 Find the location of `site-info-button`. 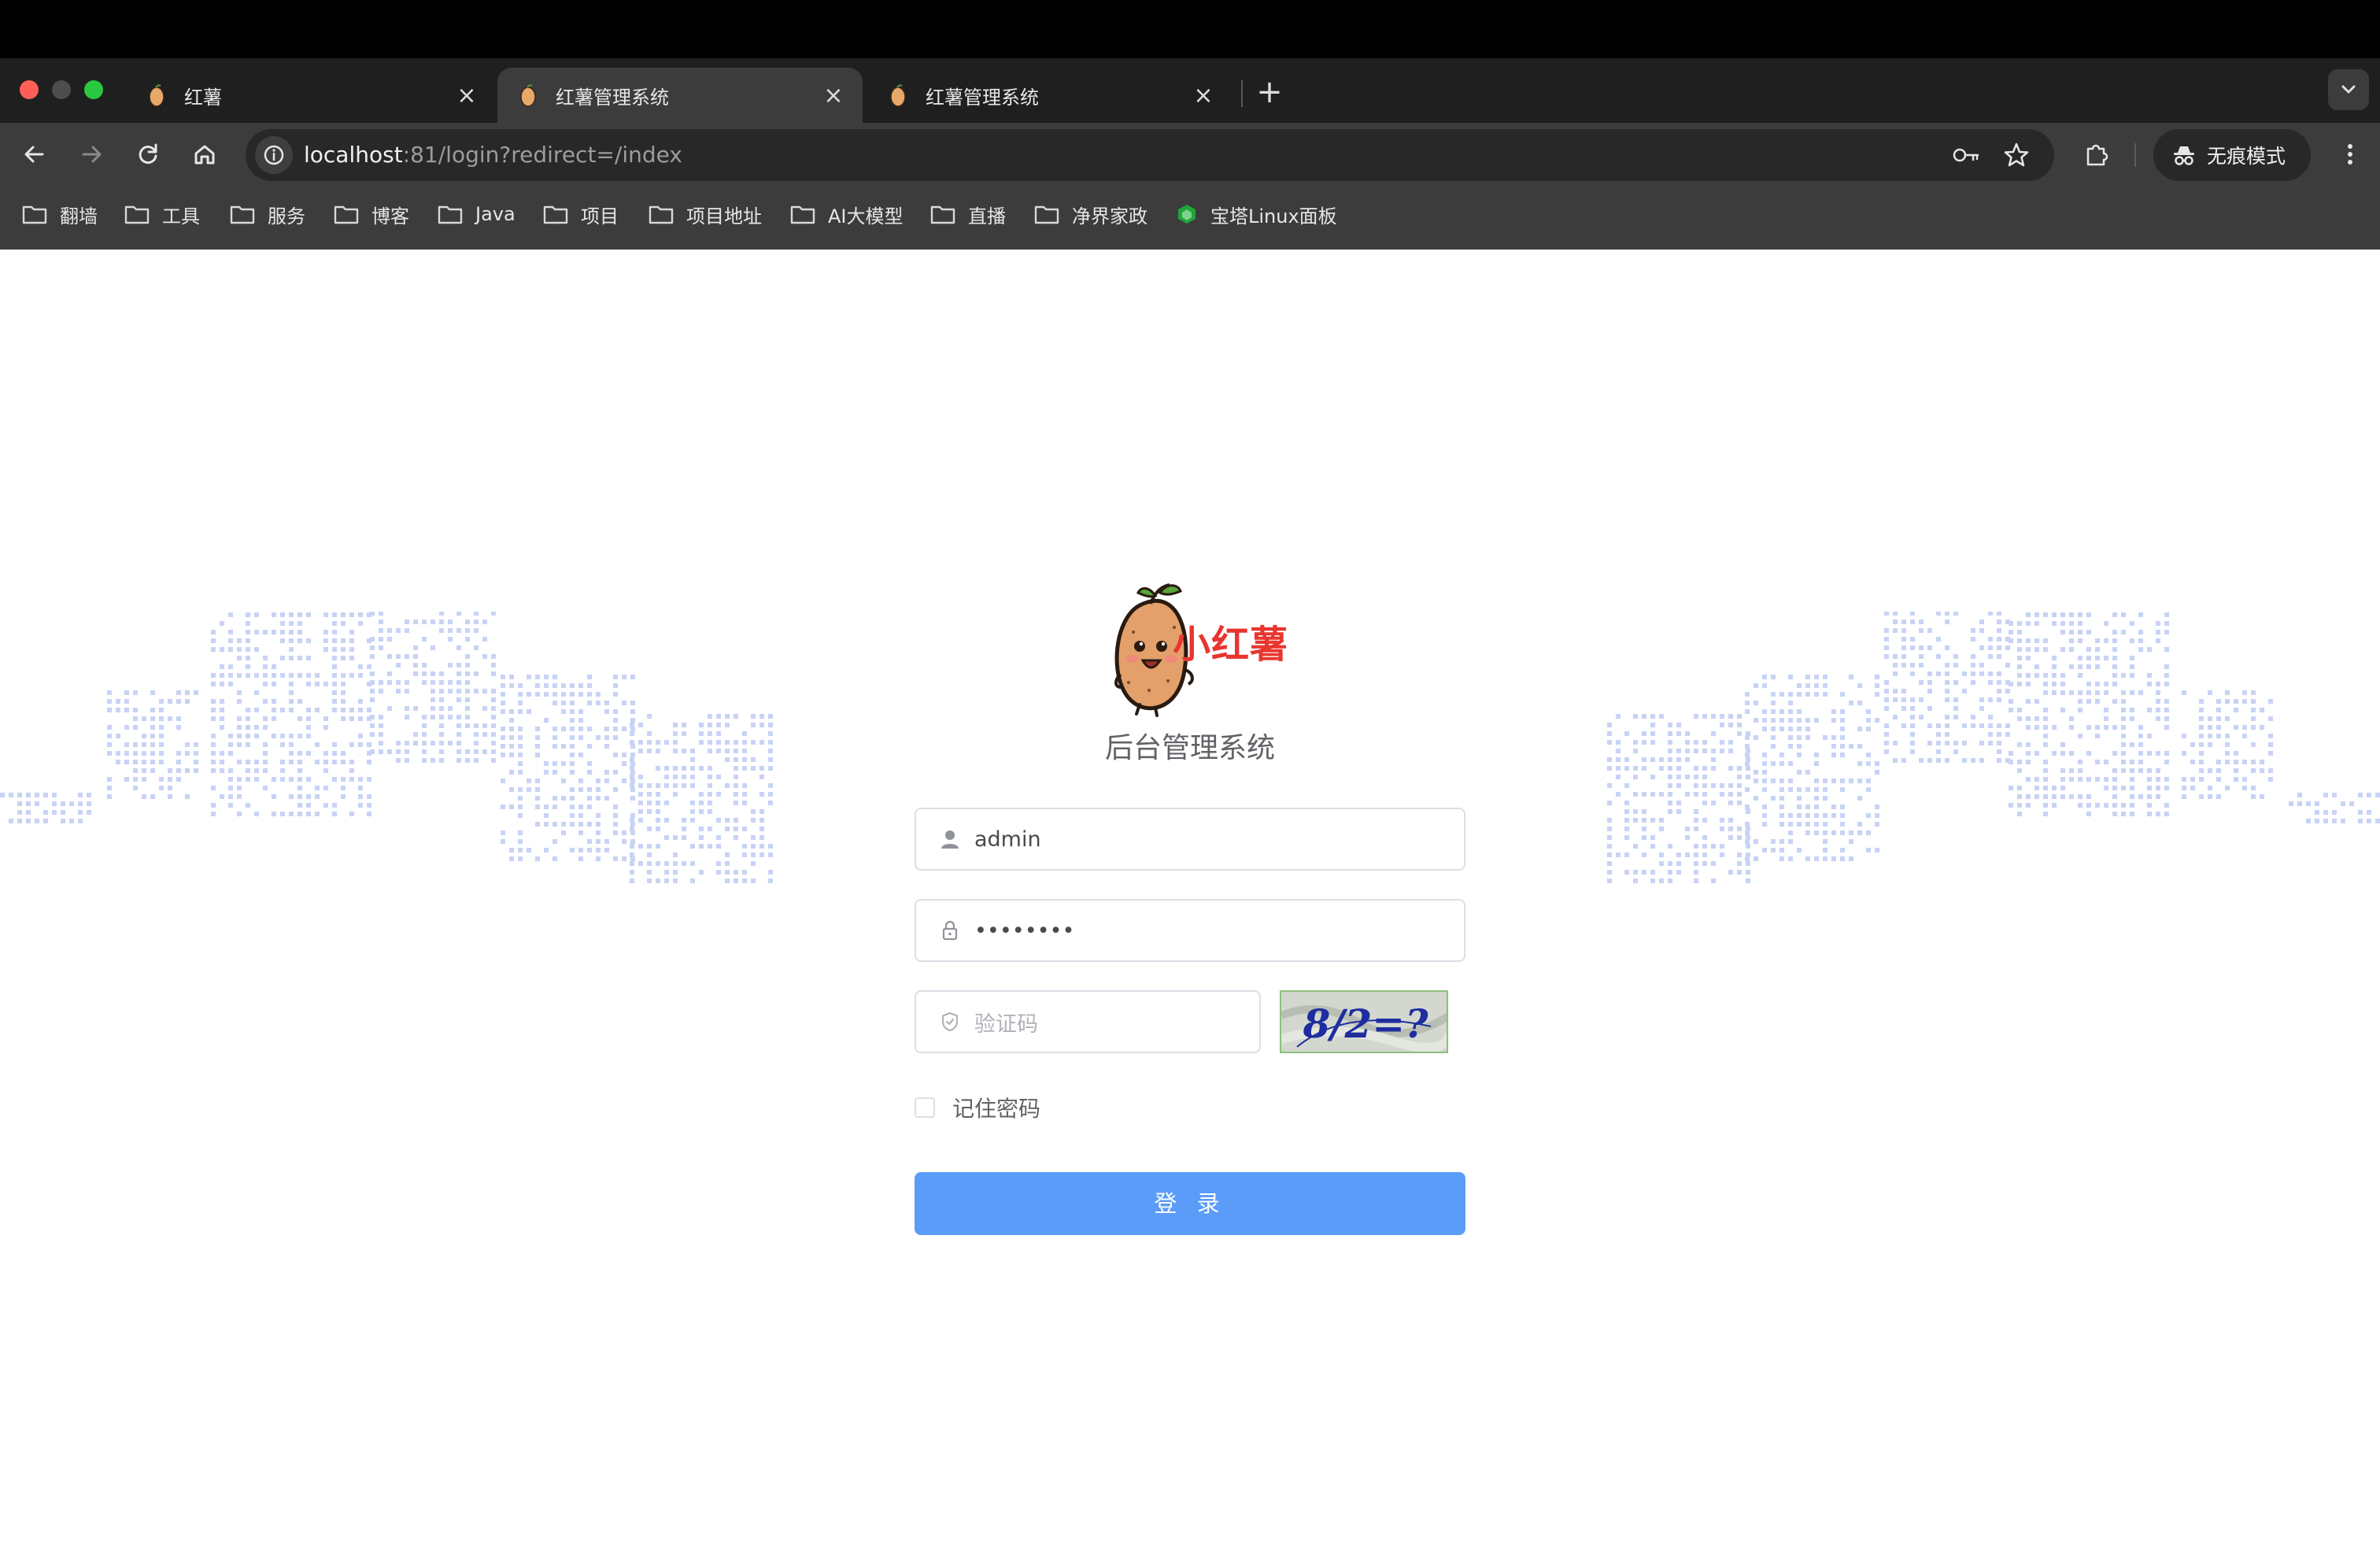

site-info-button is located at coordinates (274, 155).